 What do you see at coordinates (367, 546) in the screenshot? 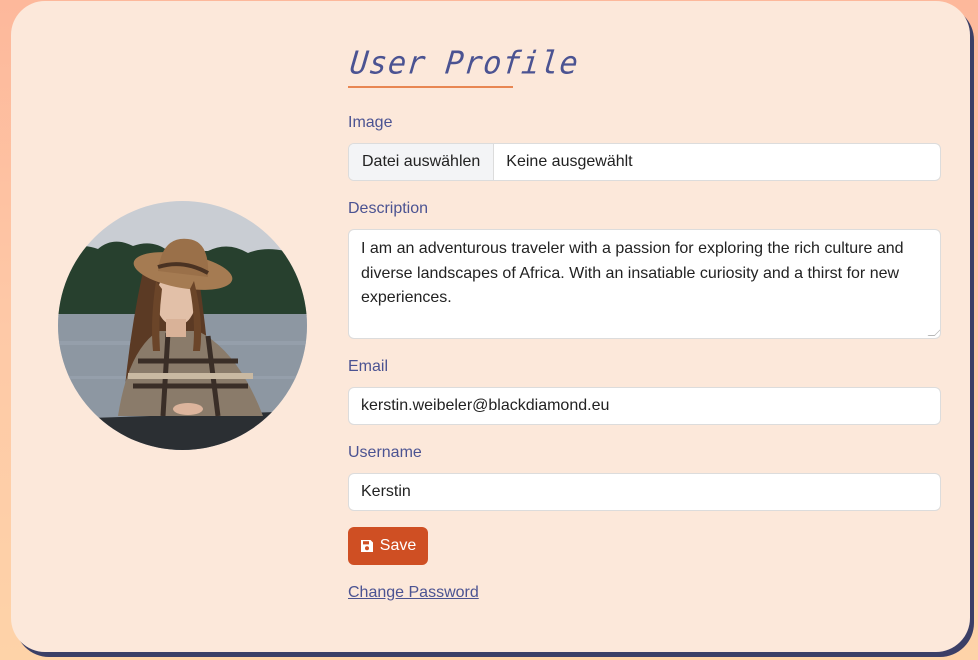
I see `floppy-disk-icon` at bounding box center [367, 546].